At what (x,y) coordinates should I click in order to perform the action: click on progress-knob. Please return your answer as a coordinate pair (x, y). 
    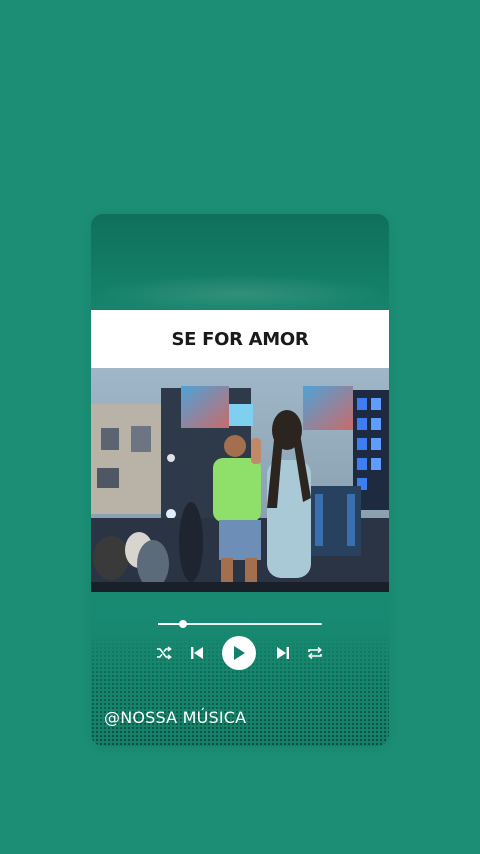
    Looking at the image, I should click on (182, 624).